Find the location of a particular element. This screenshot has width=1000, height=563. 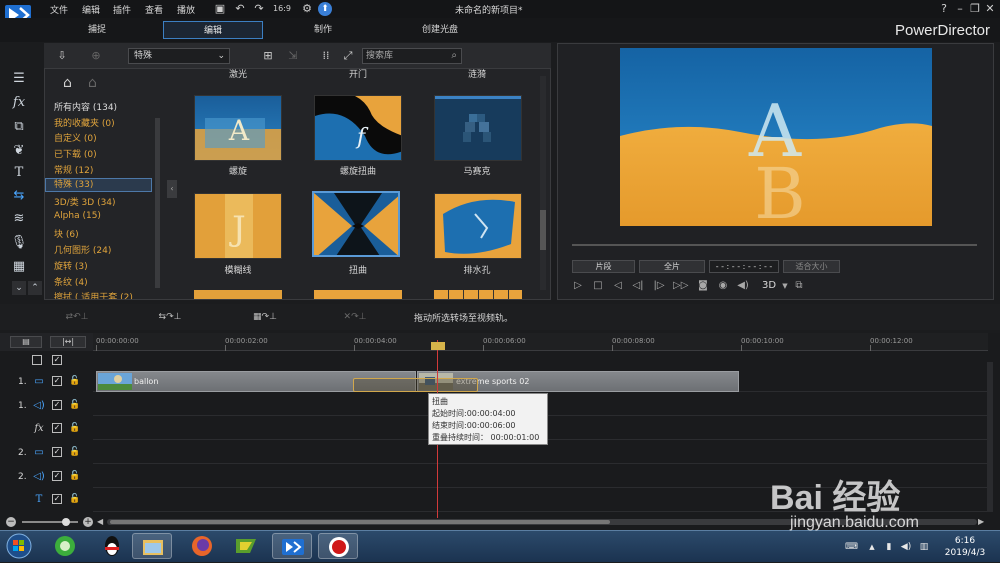

restore-icon: ❐ is located at coordinates (975, 9).